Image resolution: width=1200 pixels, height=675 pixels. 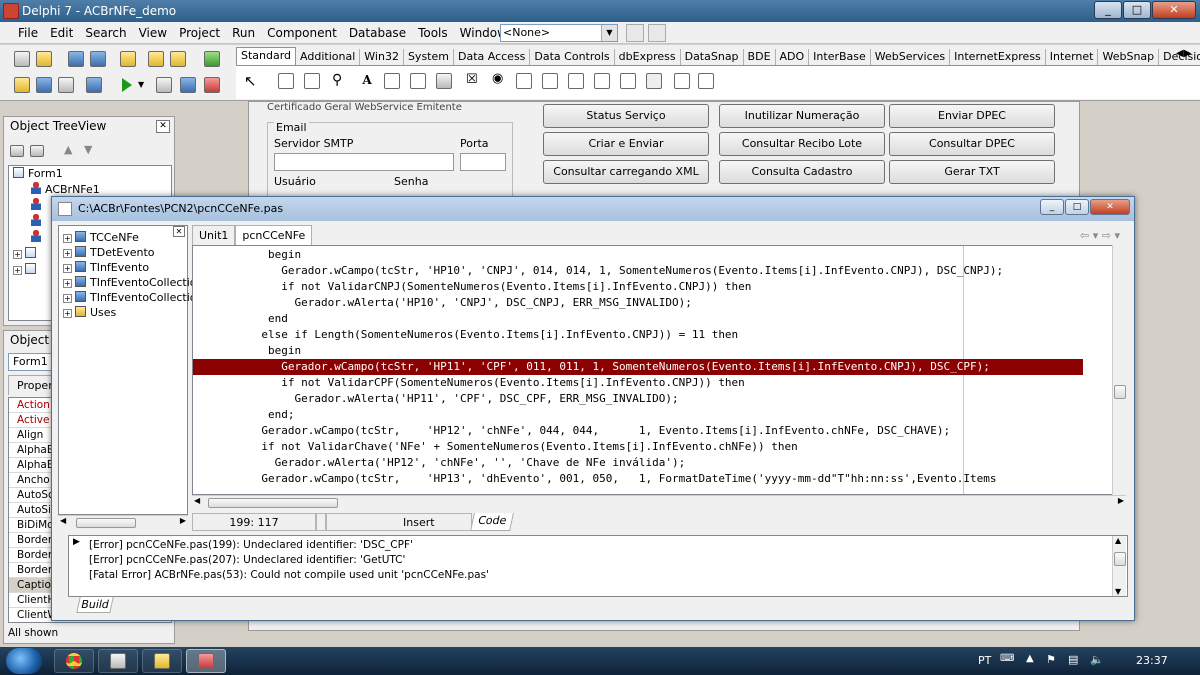 I want to click on palette-tab: Additional, so click(x=328, y=57).